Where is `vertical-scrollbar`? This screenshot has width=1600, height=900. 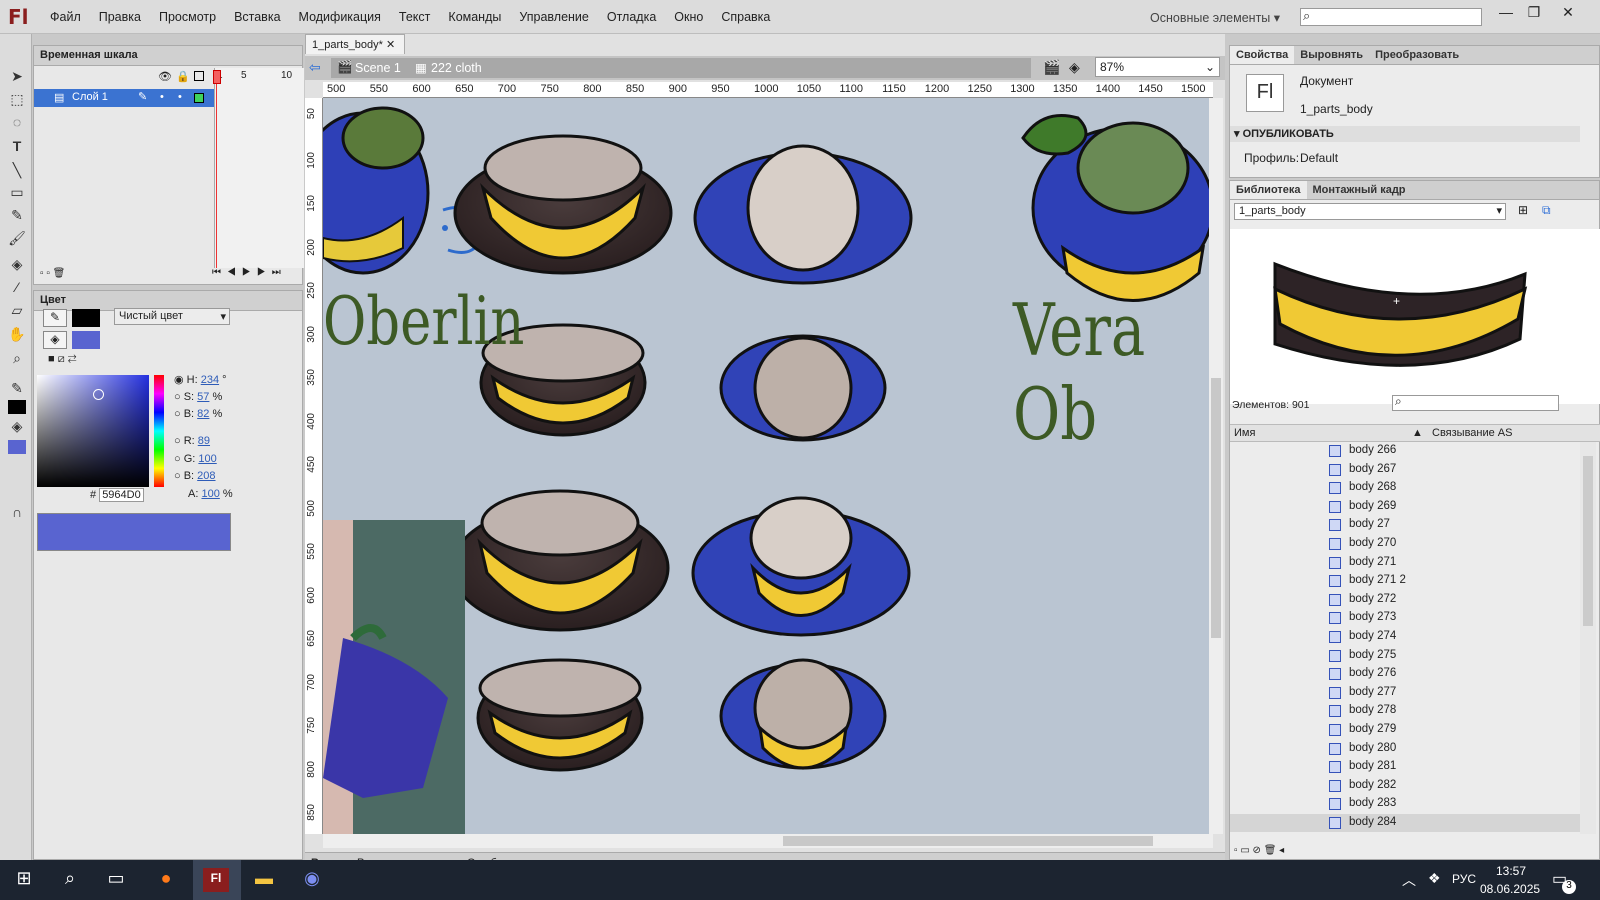 vertical-scrollbar is located at coordinates (1216, 466).